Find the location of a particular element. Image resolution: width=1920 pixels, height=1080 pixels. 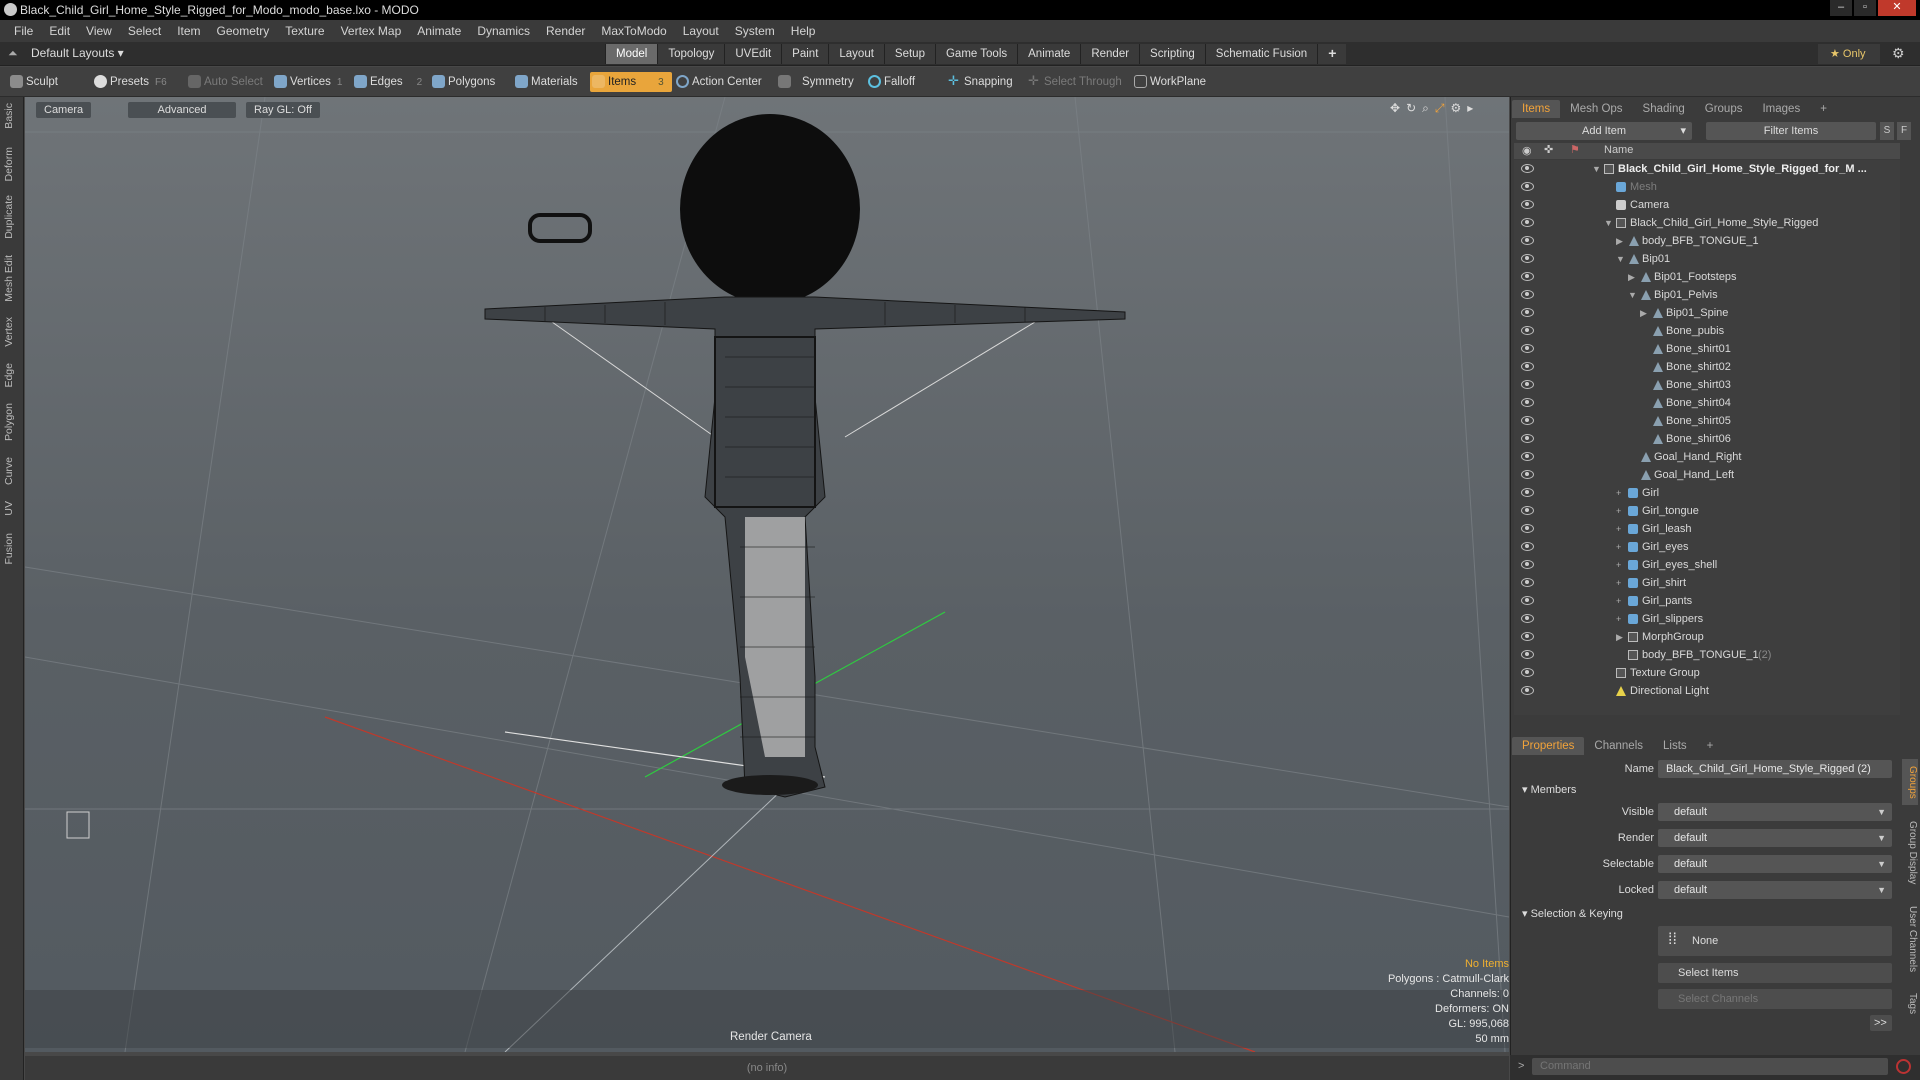

tab-shading: Shading is located at coordinates (1664, 109).